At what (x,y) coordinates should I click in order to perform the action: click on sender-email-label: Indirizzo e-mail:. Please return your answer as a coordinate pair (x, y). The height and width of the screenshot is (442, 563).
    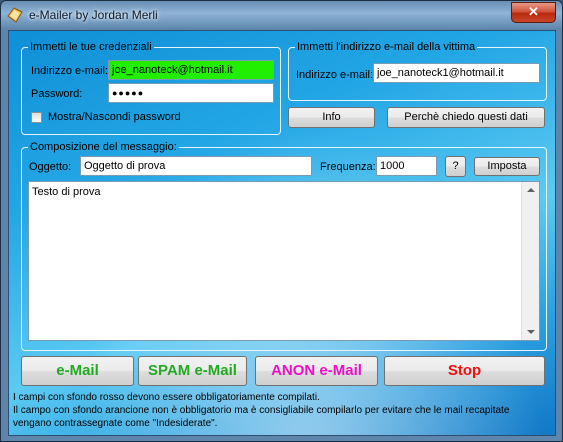
    Looking at the image, I should click on (70, 71).